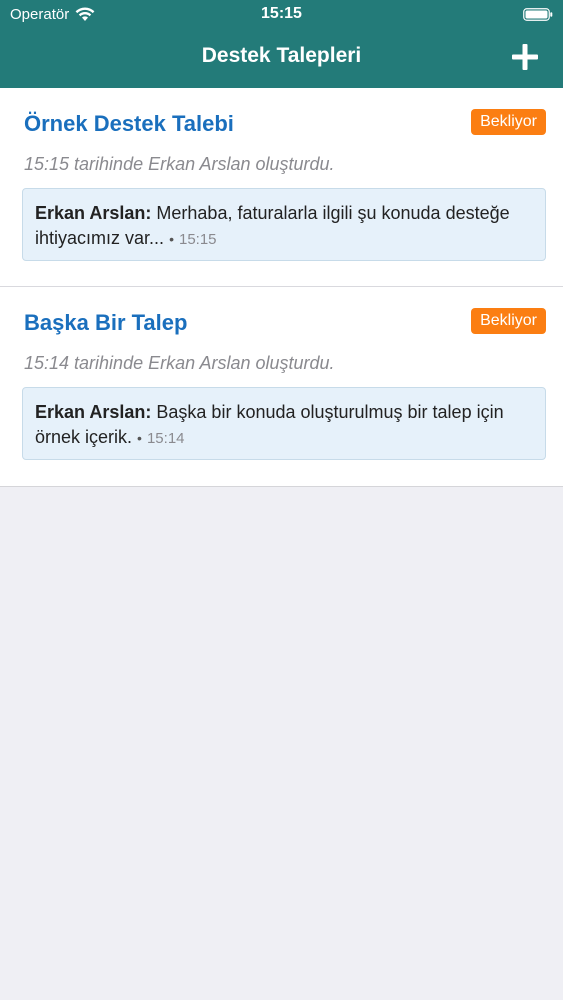 The width and height of the screenshot is (563, 1000). I want to click on page-title: Destek Talepleri, so click(281, 55).